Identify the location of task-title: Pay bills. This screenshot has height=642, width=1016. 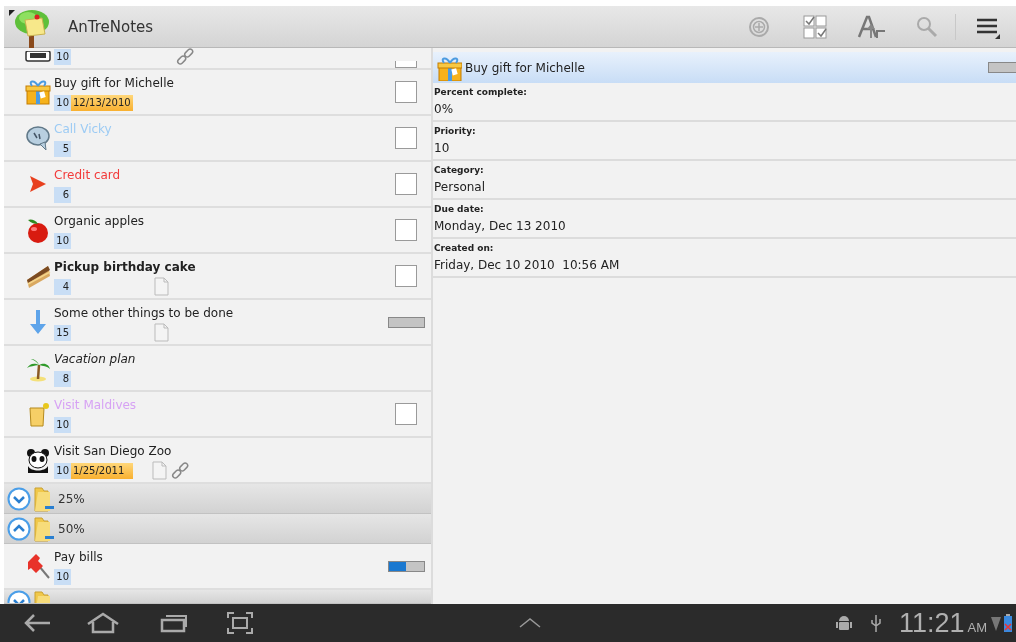
(217, 557).